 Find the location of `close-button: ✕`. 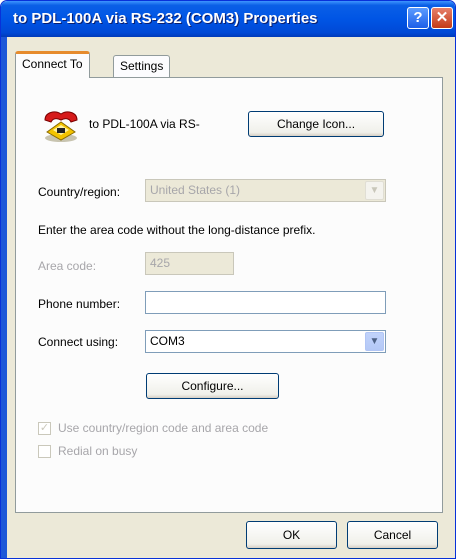

close-button: ✕ is located at coordinates (442, 18).